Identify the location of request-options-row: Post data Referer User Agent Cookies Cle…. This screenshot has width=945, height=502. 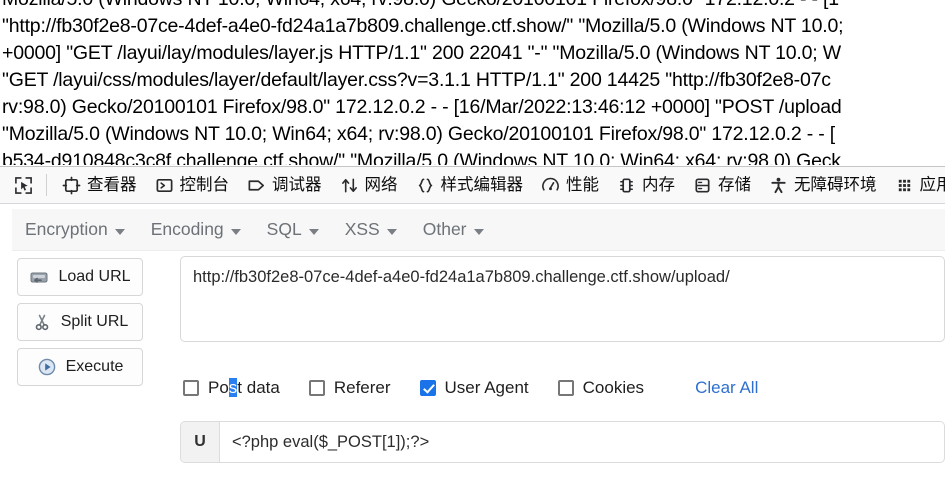
(562, 388).